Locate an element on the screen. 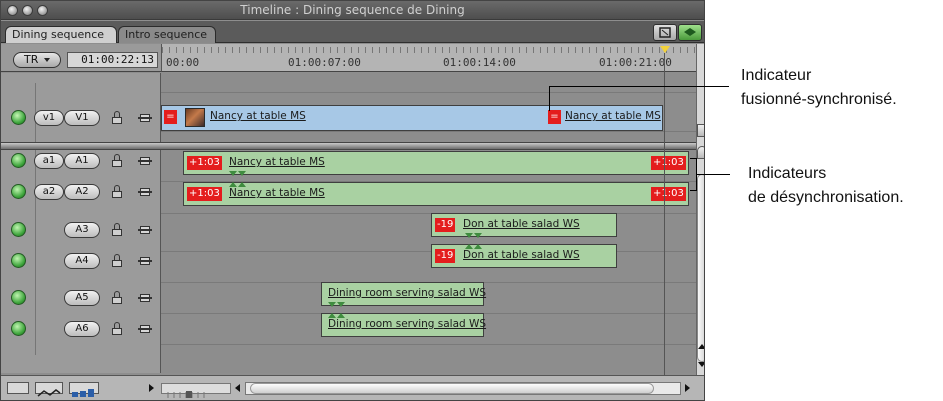 The width and height of the screenshot is (943, 401). title-bar: Timeline : Dining sequence de Dining is located at coordinates (352, 10).